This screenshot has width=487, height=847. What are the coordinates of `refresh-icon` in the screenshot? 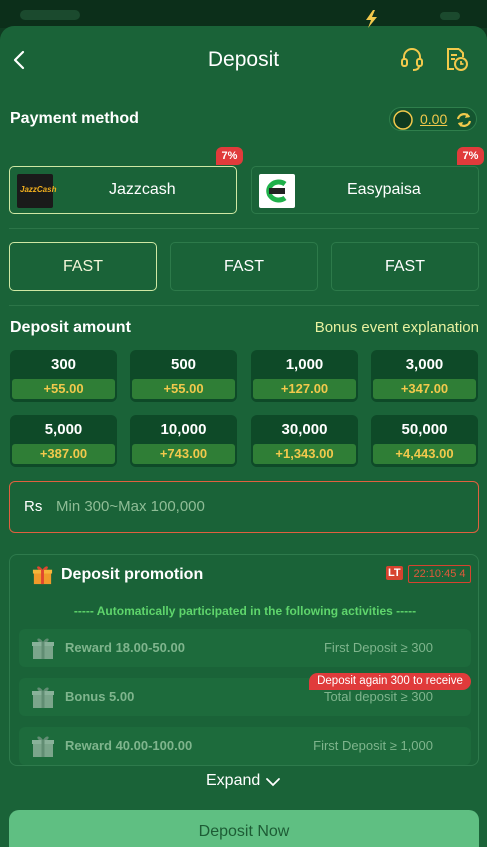 It's located at (464, 120).